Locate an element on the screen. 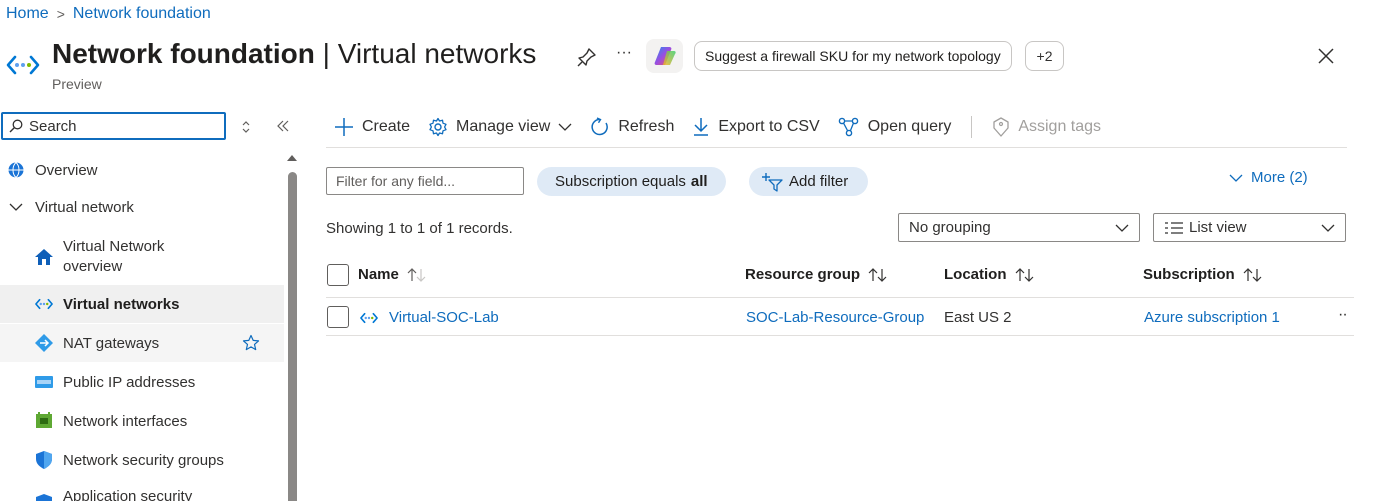  home-icon is located at coordinates (44, 257).